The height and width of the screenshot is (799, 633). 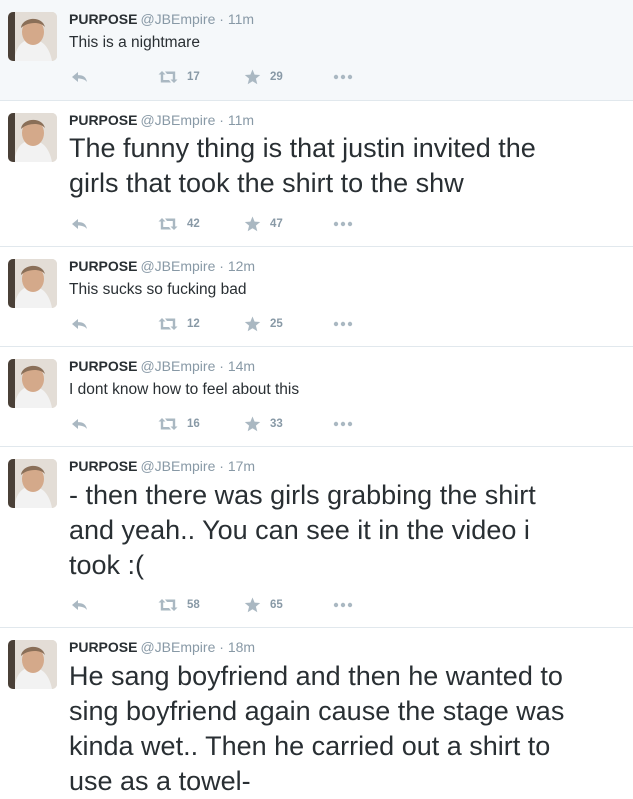 I want to click on tweet-actions: 17 29, so click(x=316, y=77).